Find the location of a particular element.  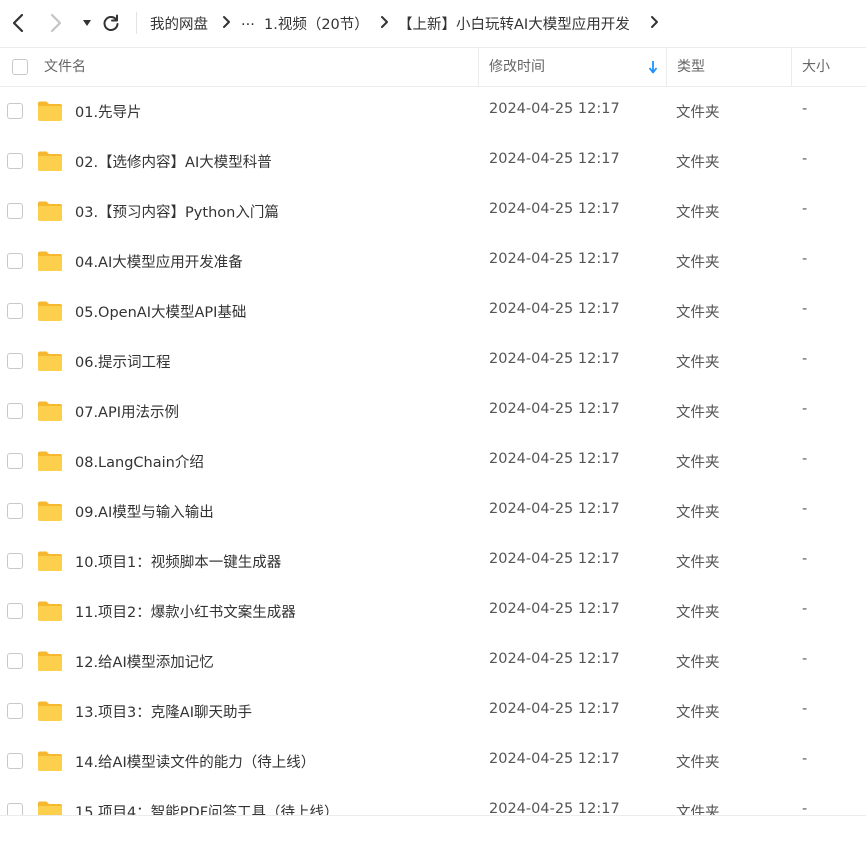

column-type: 类型 is located at coordinates (691, 67).